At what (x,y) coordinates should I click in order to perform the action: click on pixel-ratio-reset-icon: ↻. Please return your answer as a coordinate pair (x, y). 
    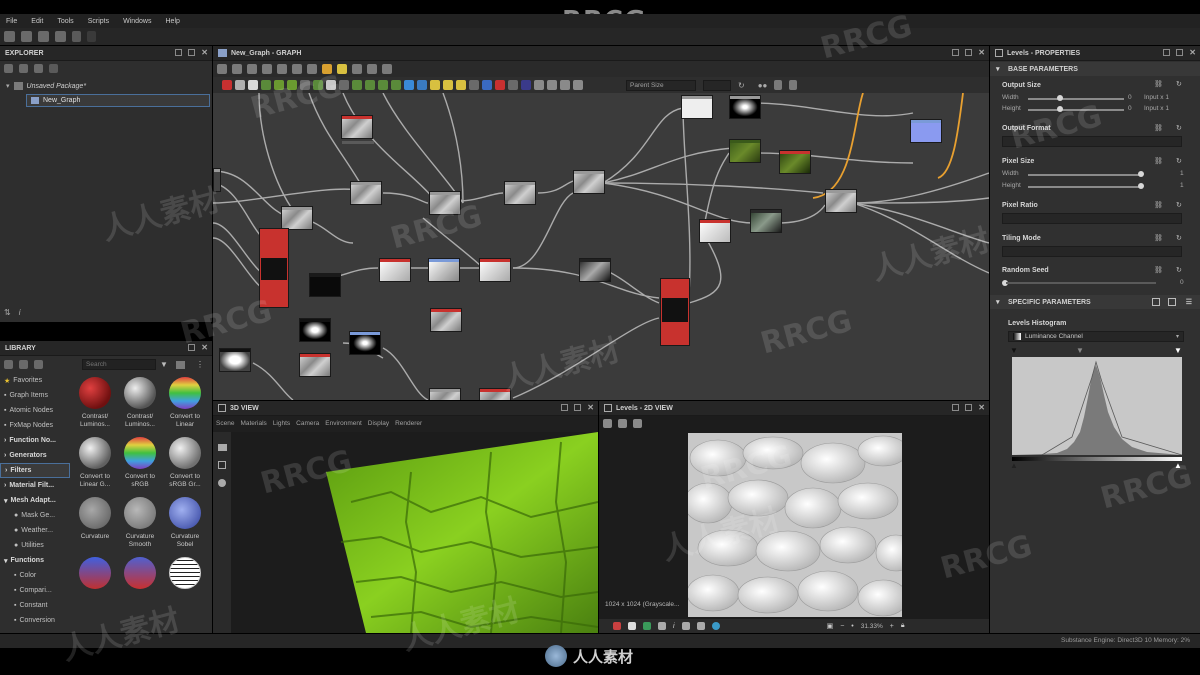
    Looking at the image, I should click on (1179, 205).